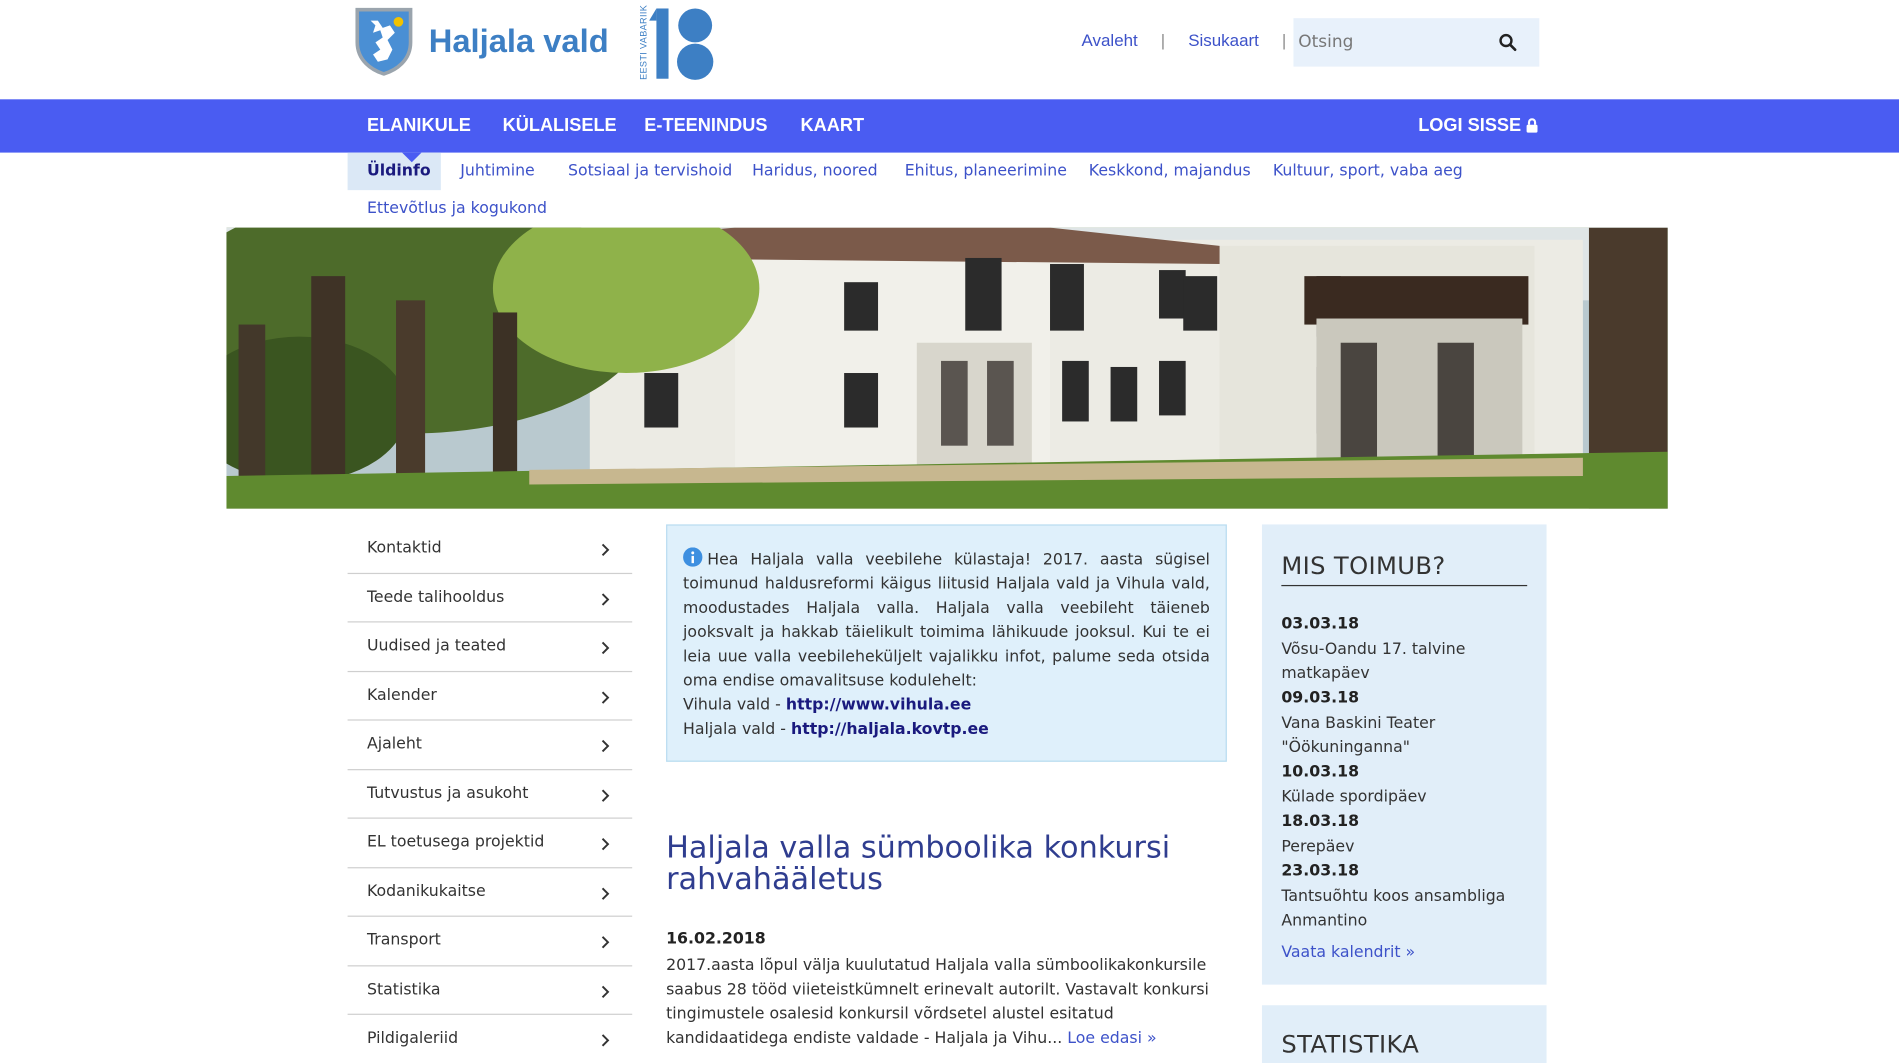 This screenshot has width=1899, height=1063. What do you see at coordinates (1170, 171) in the screenshot?
I see `subnav-keskkond: Keskkond, majandus` at bounding box center [1170, 171].